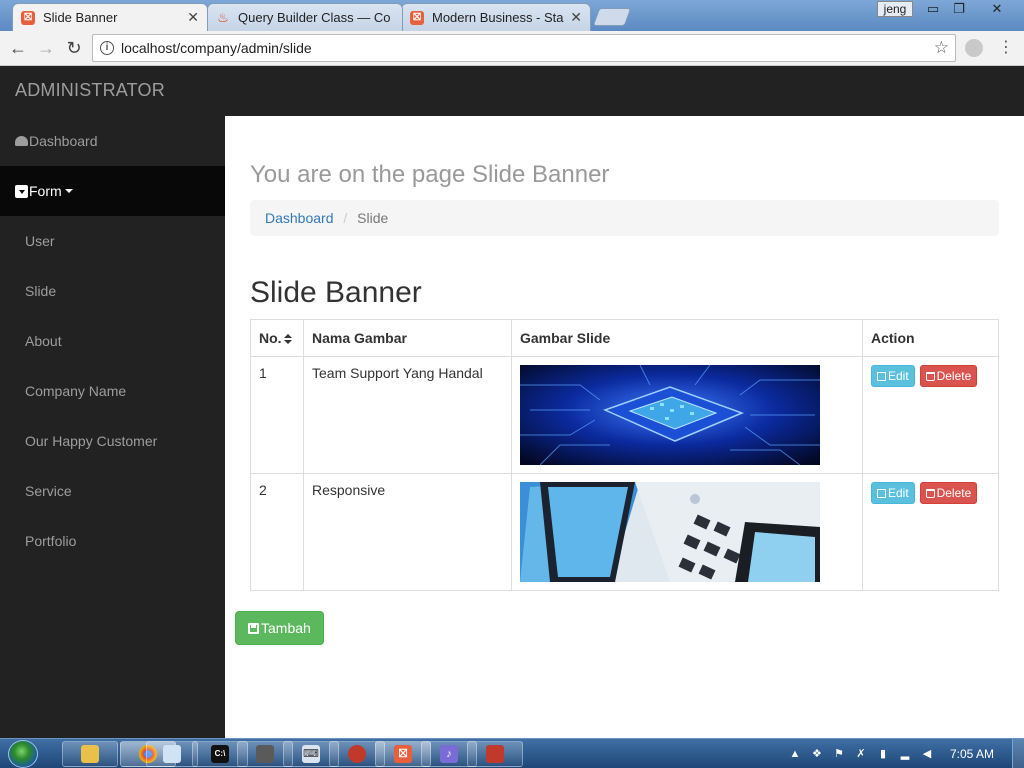 This screenshot has height=768, width=1024. What do you see at coordinates (74, 48) in the screenshot?
I see `reload-icon: ↻` at bounding box center [74, 48].